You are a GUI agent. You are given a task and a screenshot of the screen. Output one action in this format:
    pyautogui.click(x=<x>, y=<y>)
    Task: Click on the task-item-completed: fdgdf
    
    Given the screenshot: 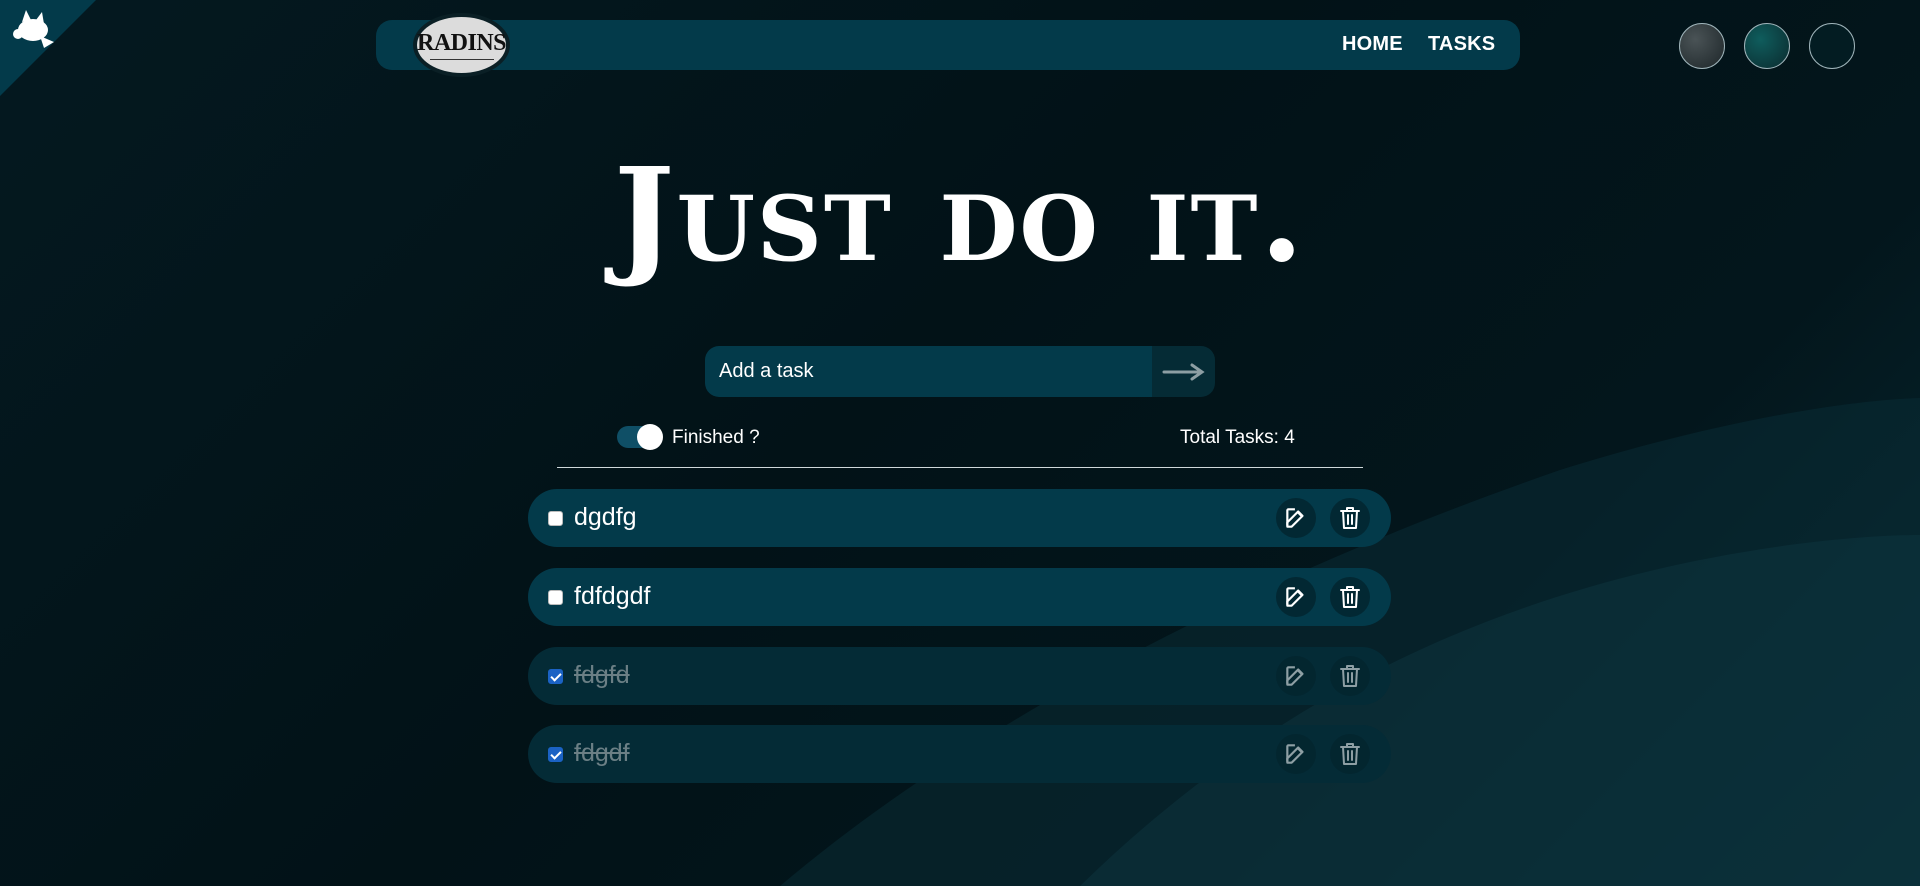 What is the action you would take?
    pyautogui.click(x=959, y=754)
    